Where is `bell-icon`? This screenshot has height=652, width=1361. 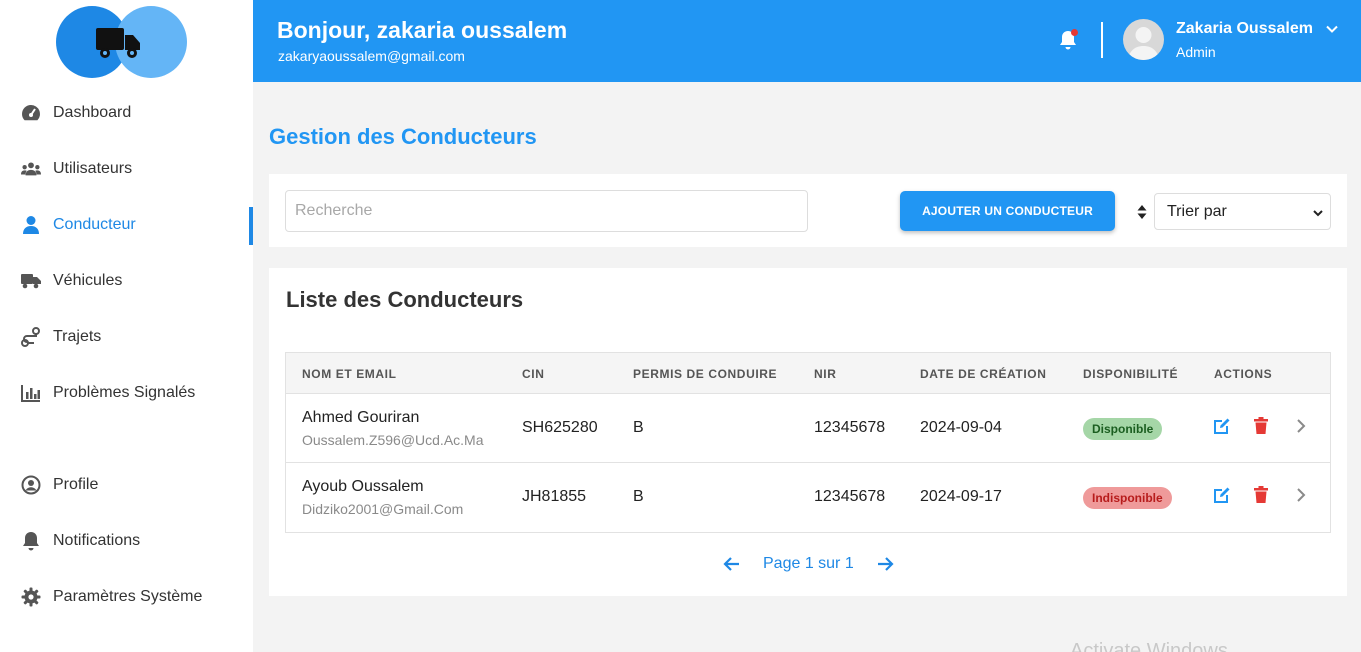 bell-icon is located at coordinates (31, 541).